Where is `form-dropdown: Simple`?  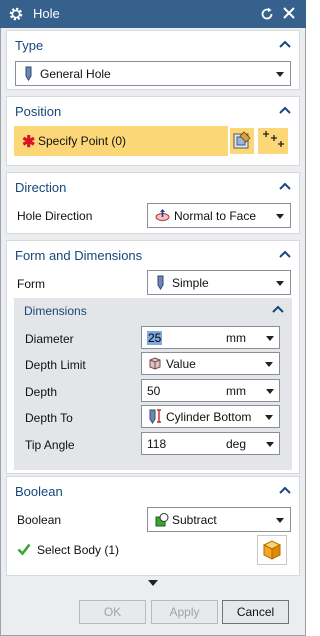
form-dropdown: Simple is located at coordinates (219, 282).